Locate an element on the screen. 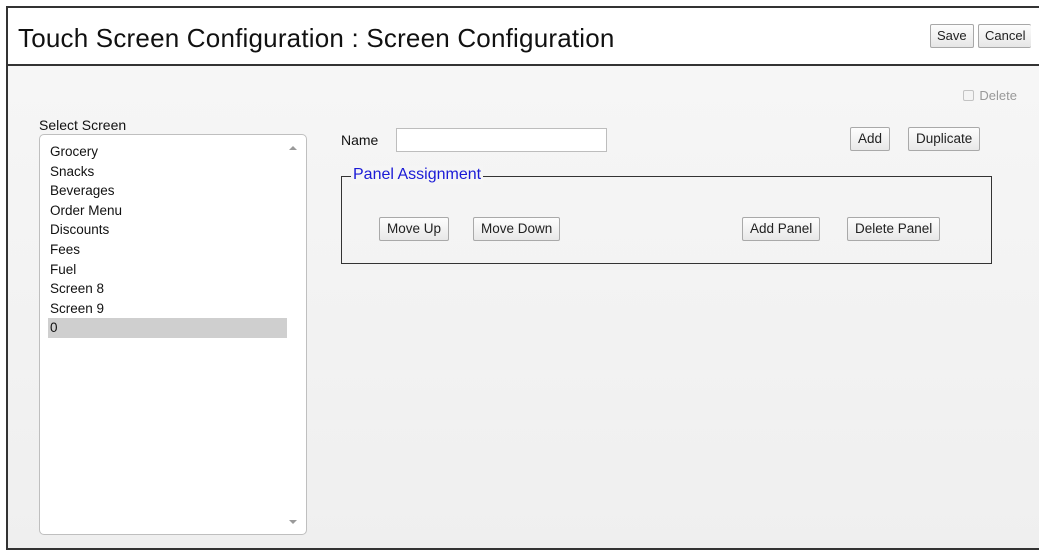  list-item: Beverages is located at coordinates (167, 191).